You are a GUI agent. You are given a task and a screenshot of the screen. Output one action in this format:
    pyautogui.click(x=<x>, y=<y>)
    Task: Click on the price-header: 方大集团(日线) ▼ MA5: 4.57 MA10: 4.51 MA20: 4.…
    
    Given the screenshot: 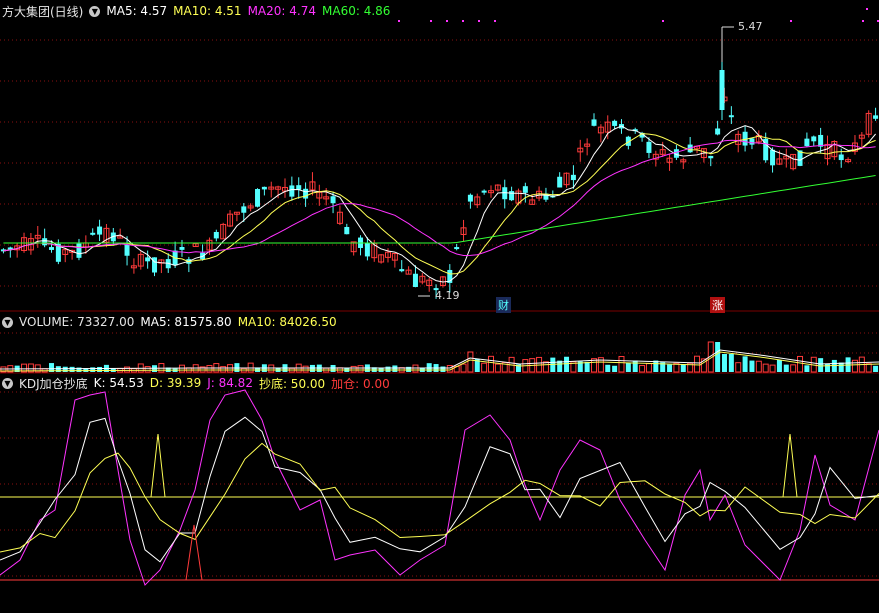 What is the action you would take?
    pyautogui.click(x=199, y=11)
    